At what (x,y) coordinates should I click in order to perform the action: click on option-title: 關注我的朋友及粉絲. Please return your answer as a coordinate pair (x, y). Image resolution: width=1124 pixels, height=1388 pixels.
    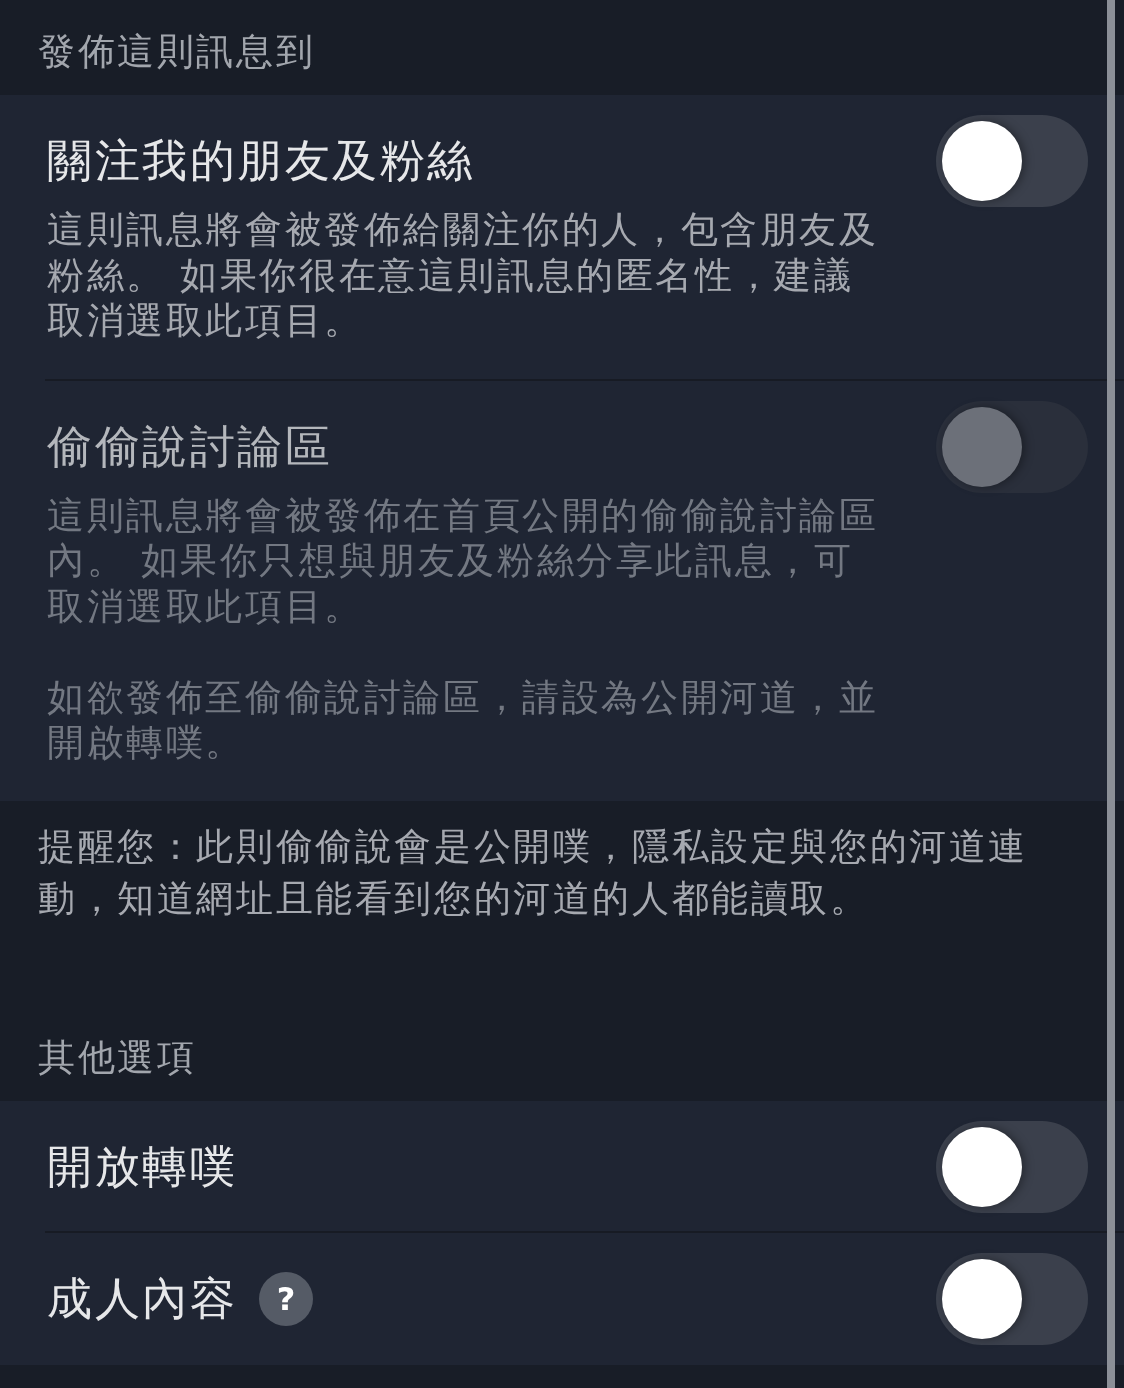
    Looking at the image, I should click on (261, 161).